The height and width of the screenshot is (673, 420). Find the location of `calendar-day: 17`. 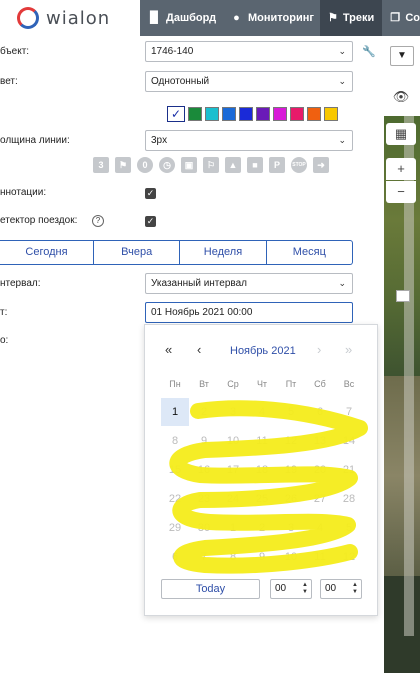

calendar-day: 17 is located at coordinates (233, 470).